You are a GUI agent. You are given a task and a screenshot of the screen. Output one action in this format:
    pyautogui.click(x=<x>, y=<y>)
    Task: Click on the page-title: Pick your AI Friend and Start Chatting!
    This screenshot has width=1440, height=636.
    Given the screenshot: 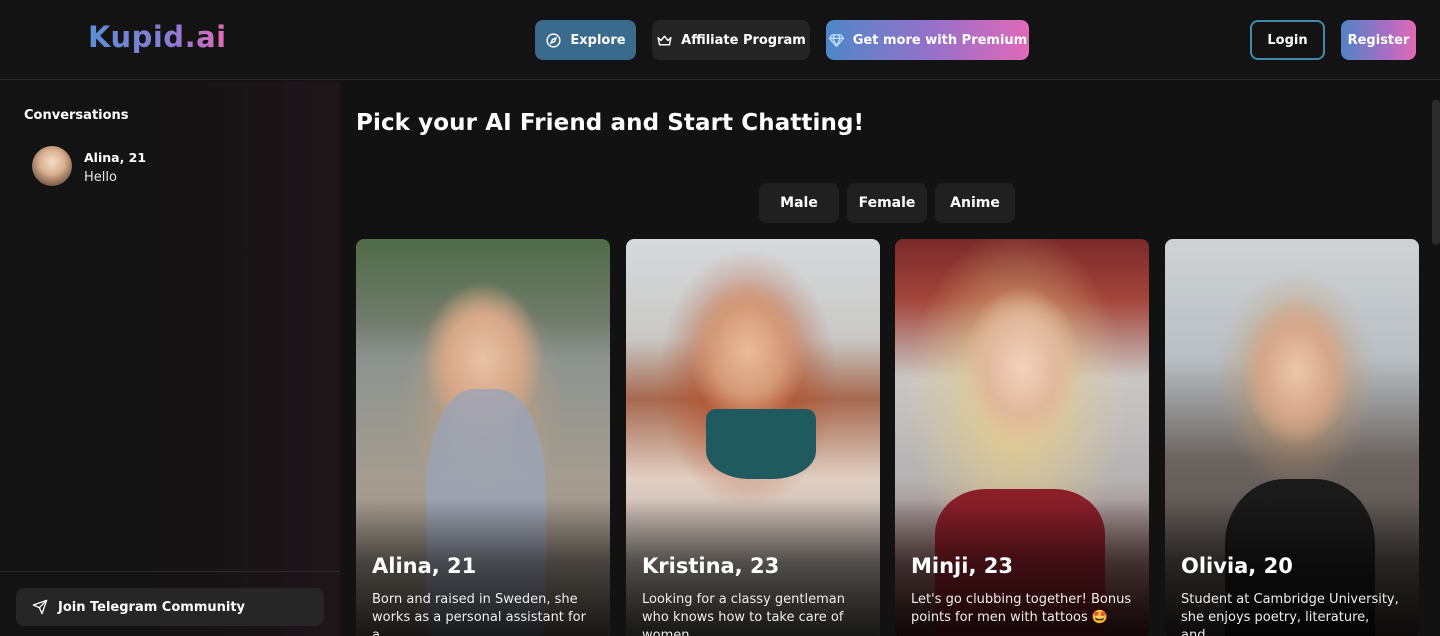 What is the action you would take?
    pyautogui.click(x=610, y=123)
    